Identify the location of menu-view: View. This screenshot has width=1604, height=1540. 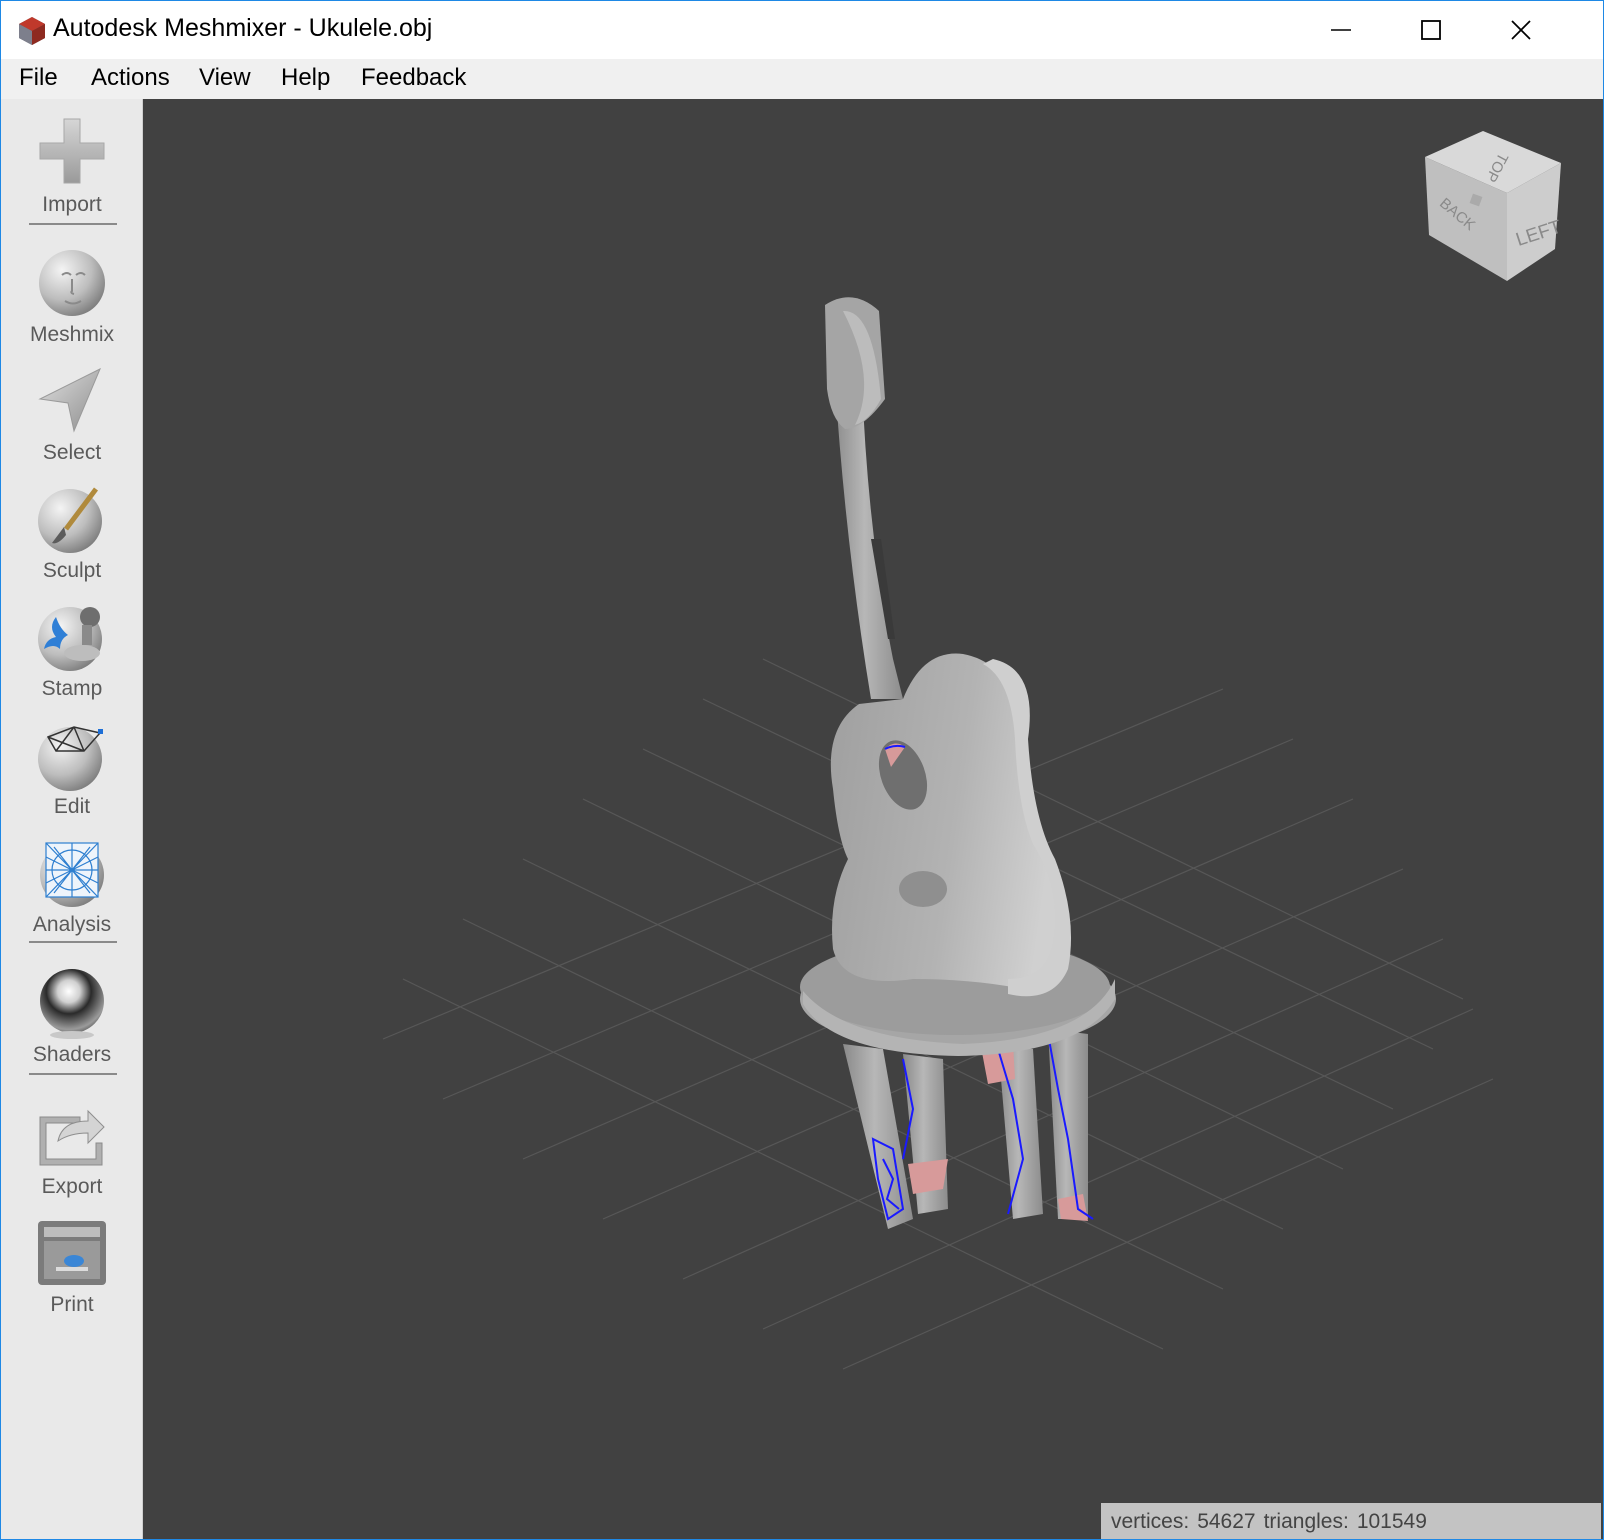
(225, 78).